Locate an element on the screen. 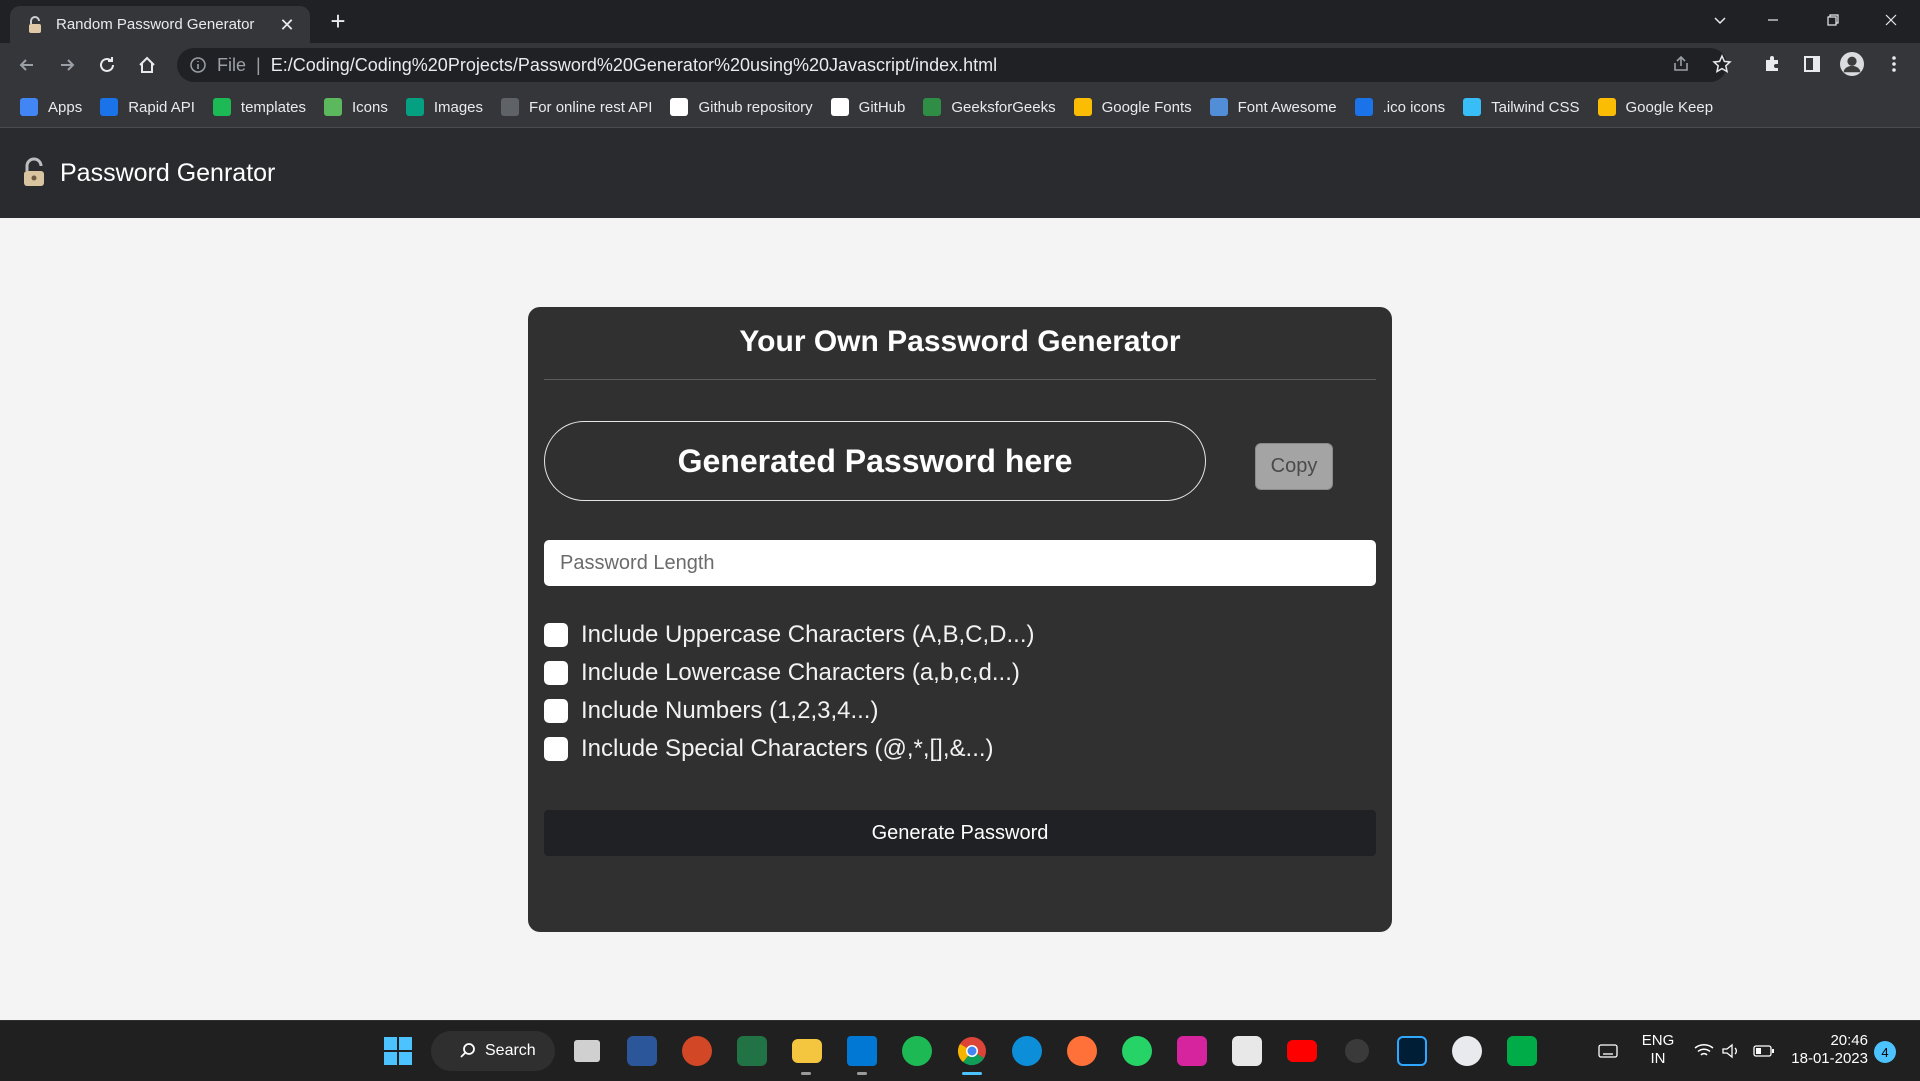  site-brand: Password Genrator is located at coordinates (167, 173).